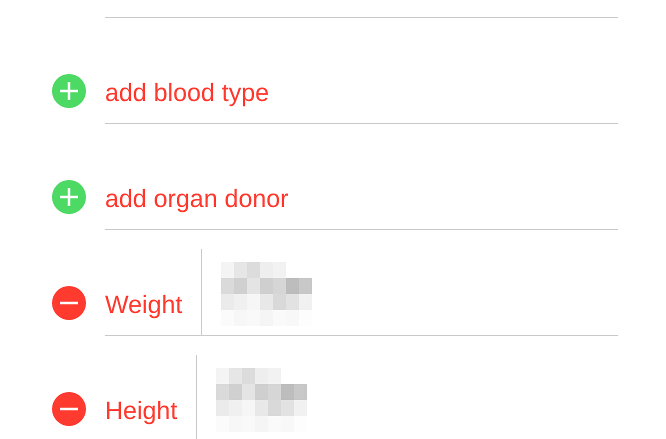  Describe the element at coordinates (196, 65) in the screenshot. I see `row-label: add blood type` at that location.